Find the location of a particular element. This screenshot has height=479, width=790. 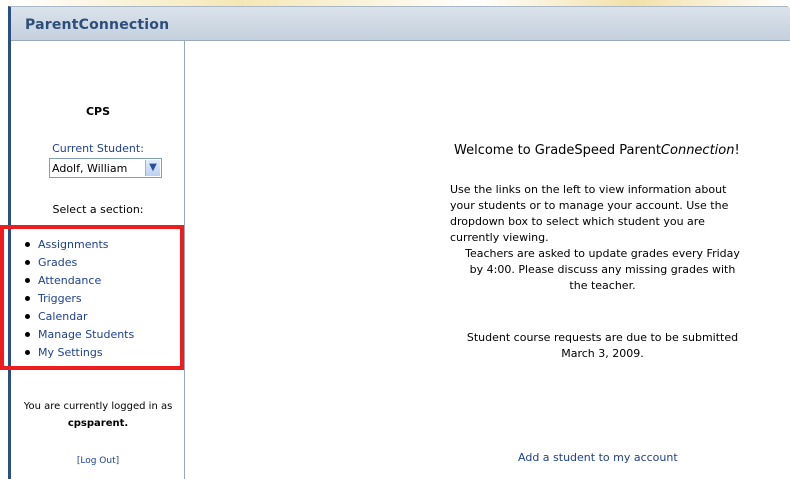

chevron-down-icon: ▼ is located at coordinates (152, 168).